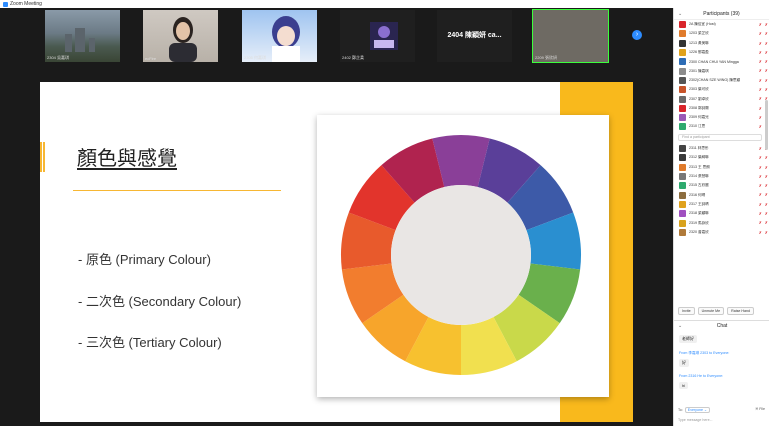 This screenshot has height=426, width=769. I want to click on participant-row: 1226 鄧嘉盈 ✗ ✗, so click(721, 52).